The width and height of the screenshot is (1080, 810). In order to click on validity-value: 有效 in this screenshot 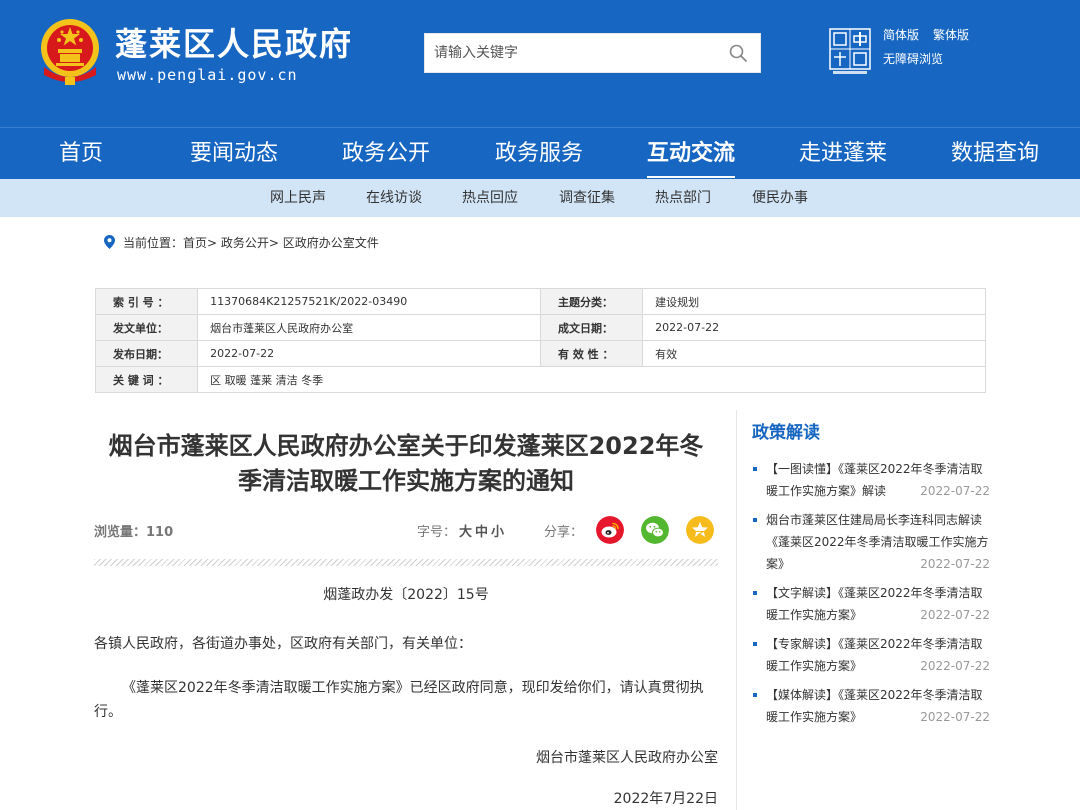, I will do `click(814, 353)`.